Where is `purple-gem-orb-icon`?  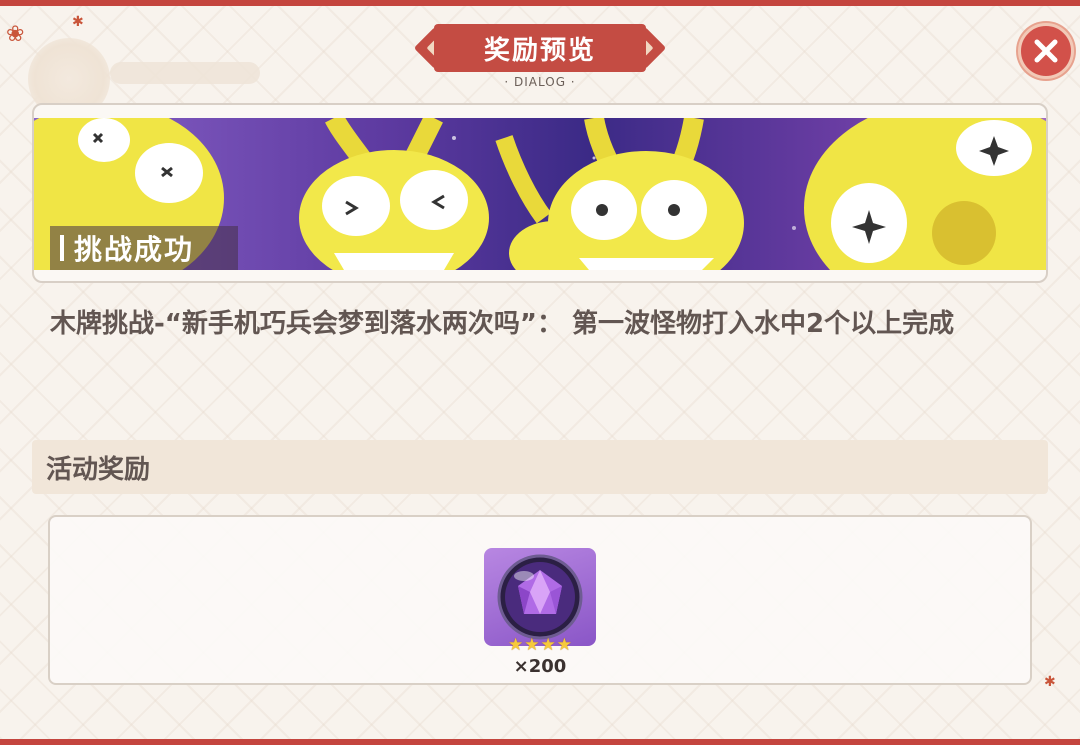 purple-gem-orb-icon is located at coordinates (540, 597).